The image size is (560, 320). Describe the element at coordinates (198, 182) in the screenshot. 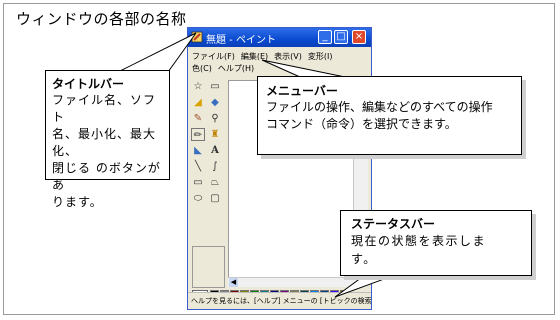

I see `rectangle-icon: ▭` at that location.